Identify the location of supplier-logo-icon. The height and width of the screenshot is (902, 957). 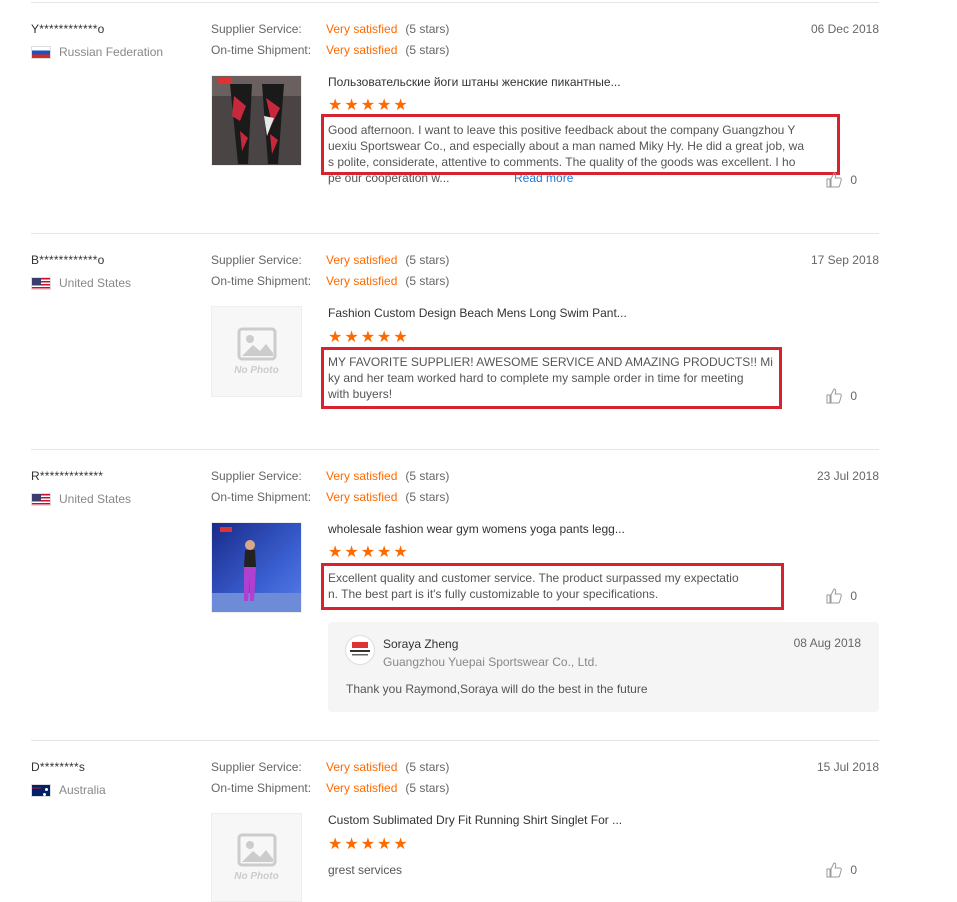
(360, 649).